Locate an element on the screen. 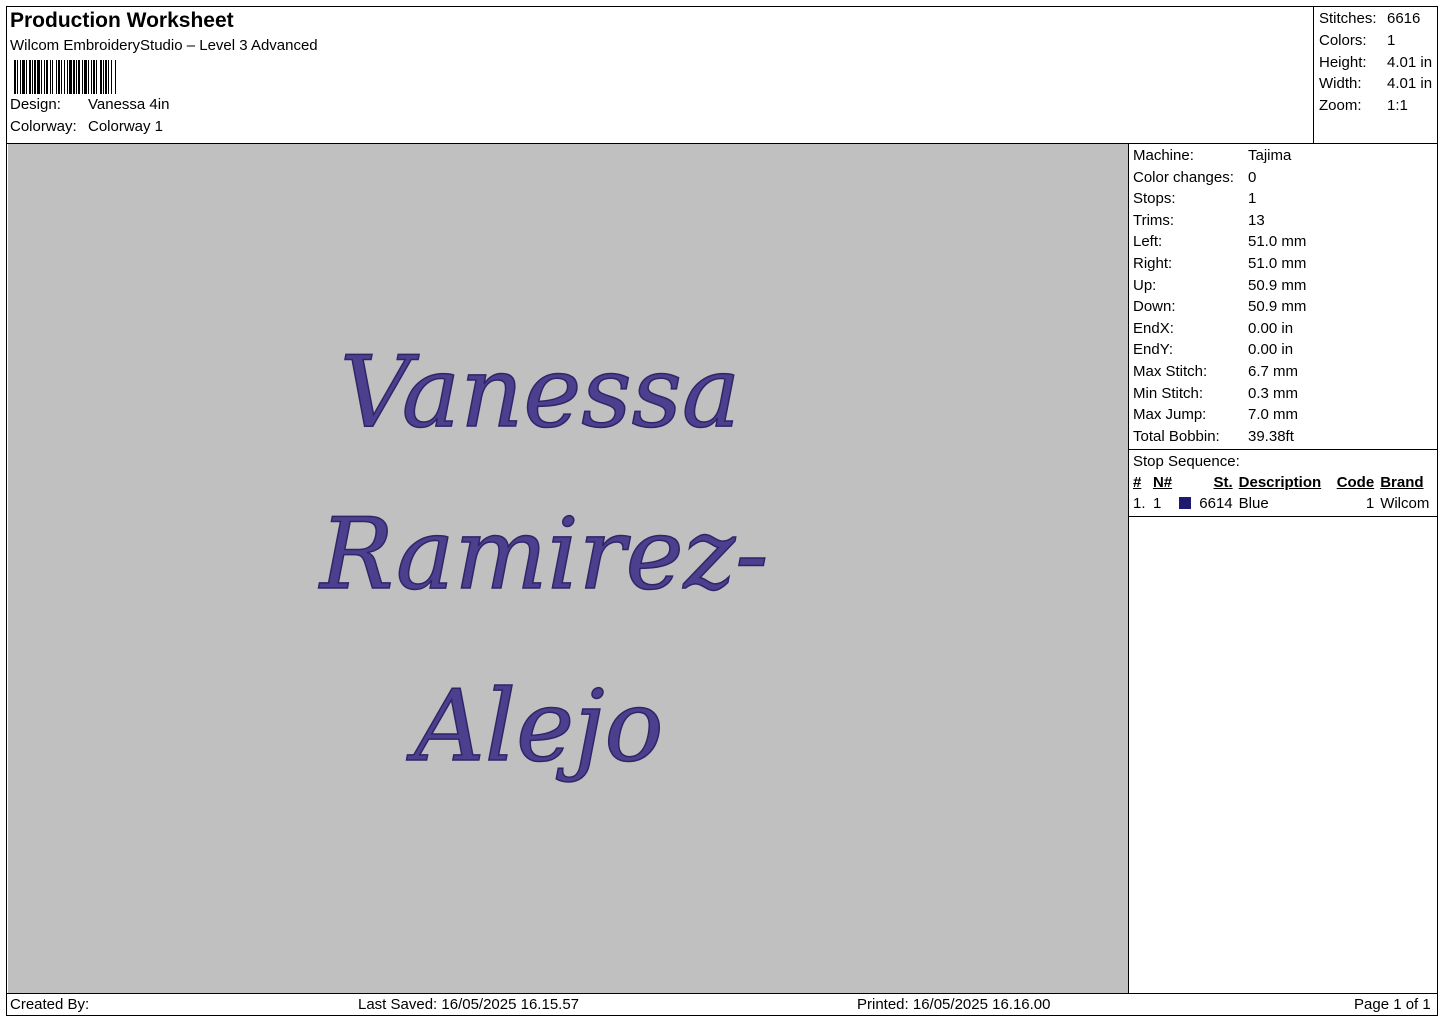 The height and width of the screenshot is (1021, 1445). stop-sequence-row: 1. 1 6614 Blue 1 Wilcom is located at coordinates (1283, 503).